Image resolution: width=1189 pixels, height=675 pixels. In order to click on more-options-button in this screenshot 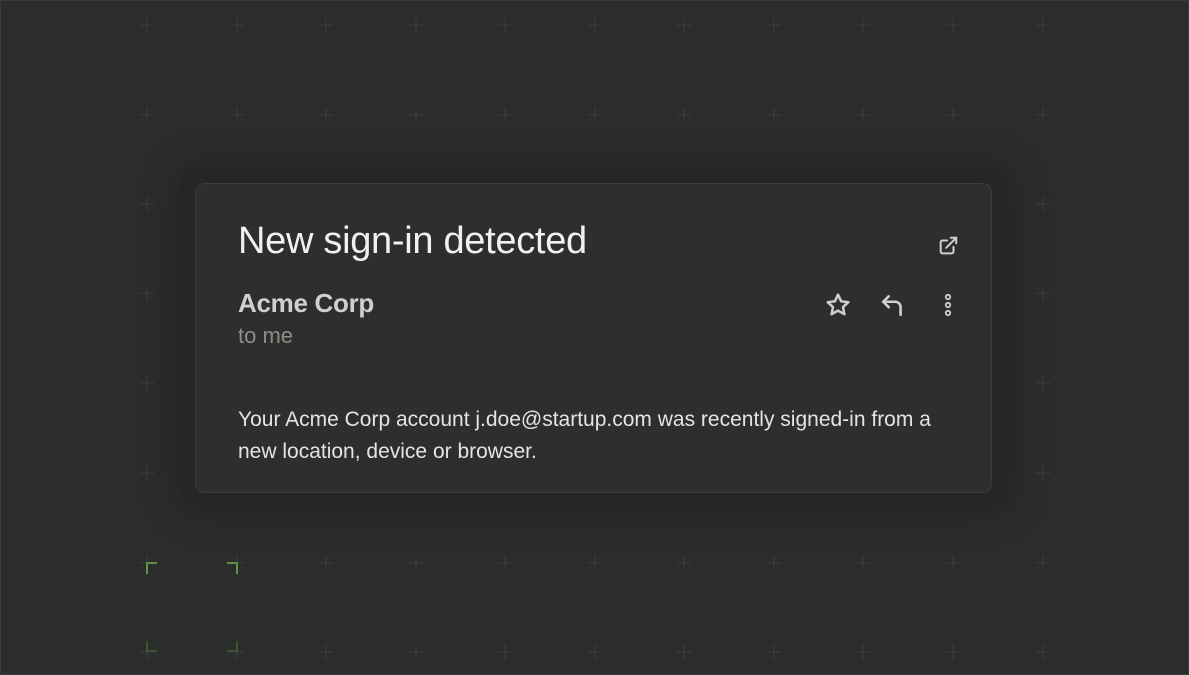, I will do `click(948, 305)`.